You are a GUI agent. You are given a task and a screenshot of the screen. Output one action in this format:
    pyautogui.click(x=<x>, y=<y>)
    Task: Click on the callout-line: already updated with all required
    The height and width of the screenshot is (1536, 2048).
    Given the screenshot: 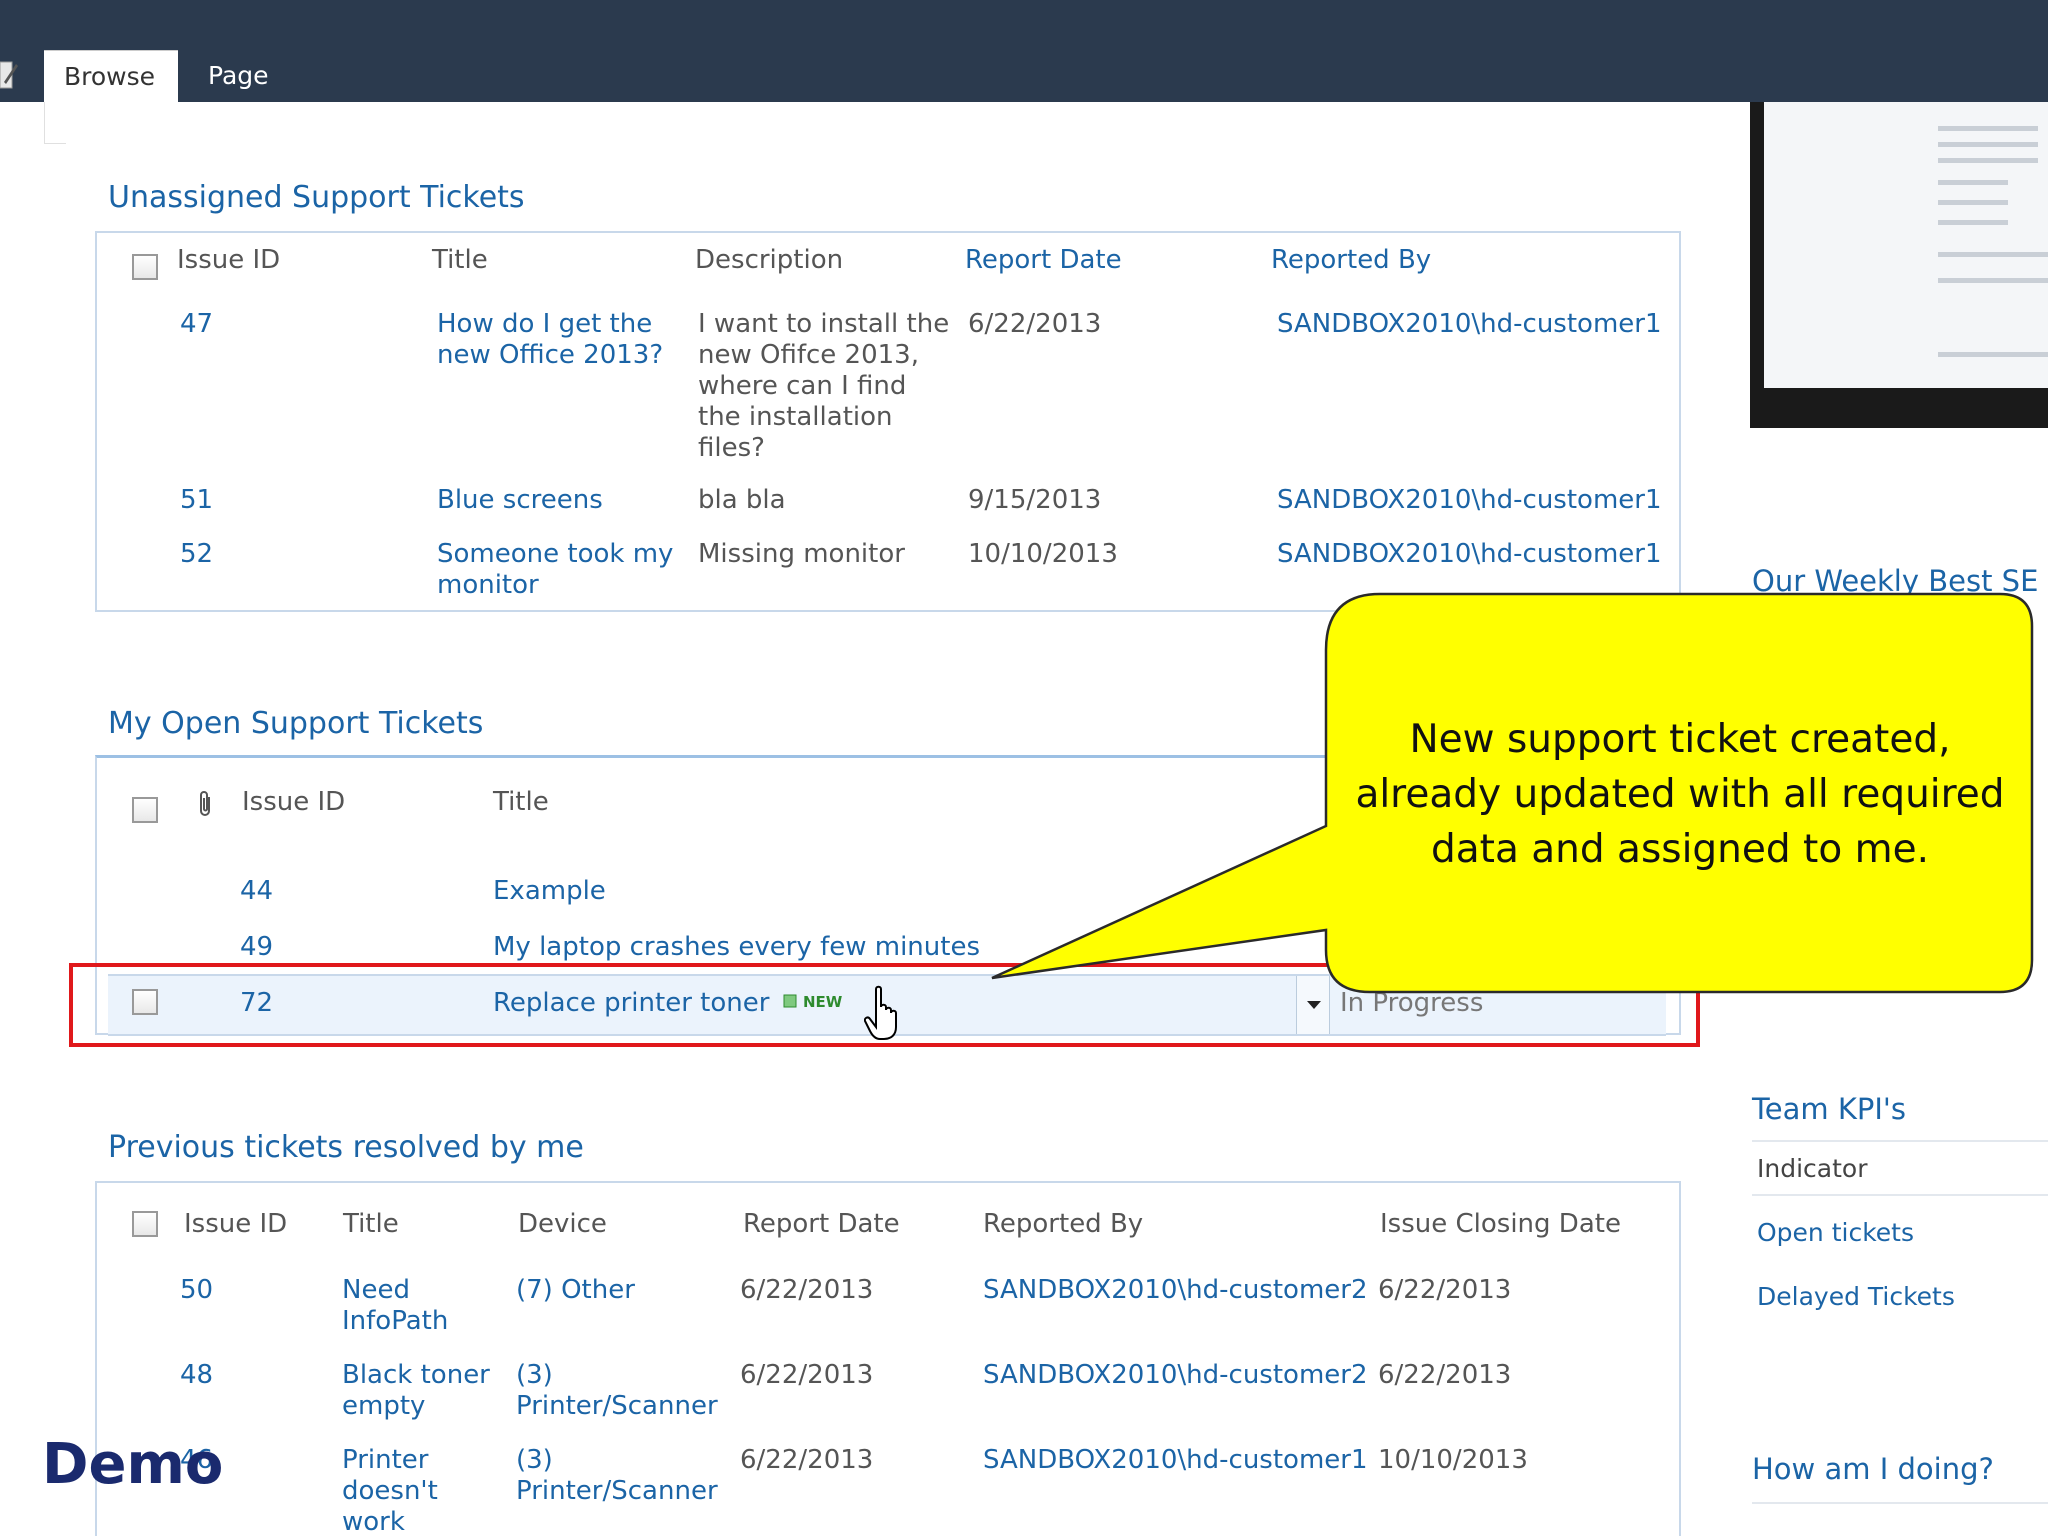 What is the action you would take?
    pyautogui.click(x=1680, y=794)
    